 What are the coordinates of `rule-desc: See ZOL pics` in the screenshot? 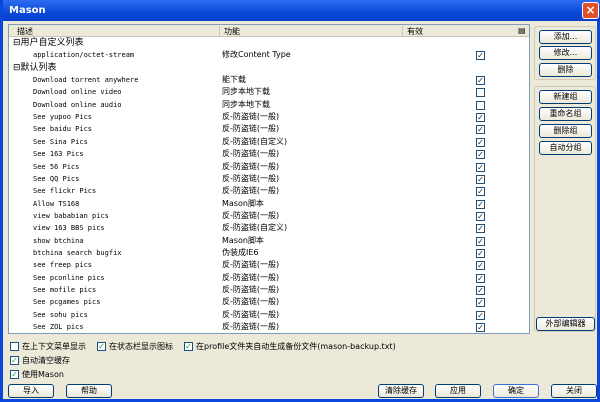 It's located at (58, 327).